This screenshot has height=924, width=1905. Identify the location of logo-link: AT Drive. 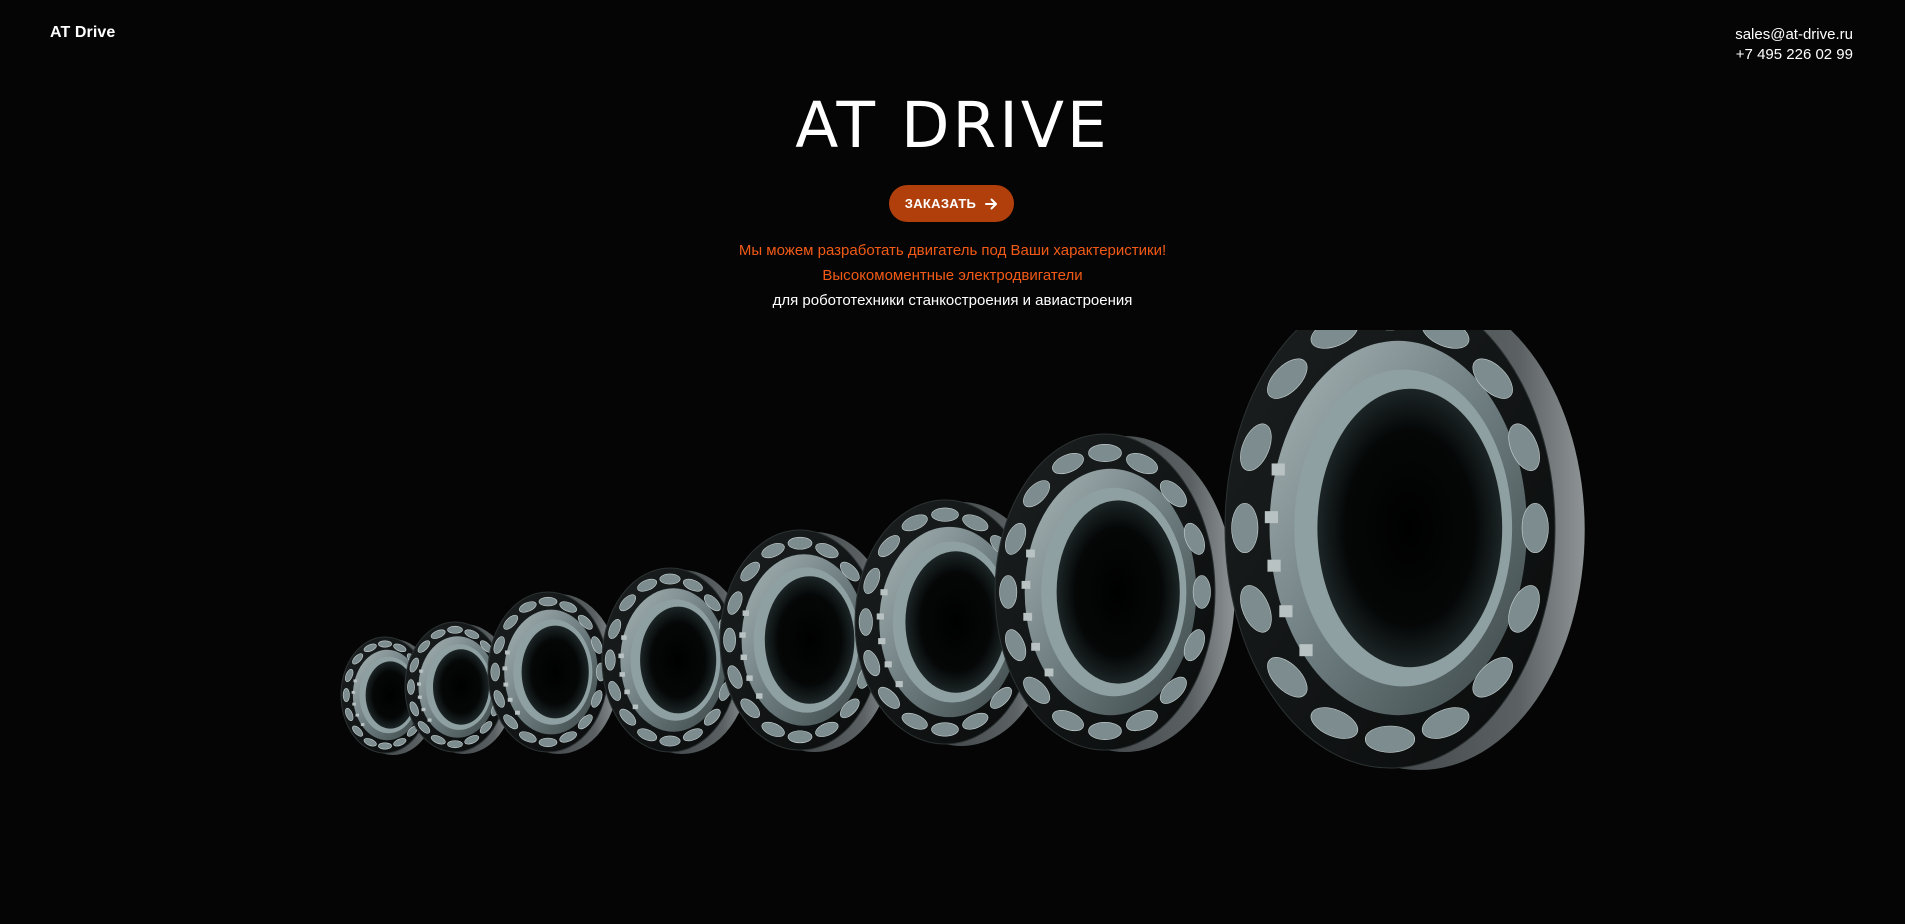
(82, 33).